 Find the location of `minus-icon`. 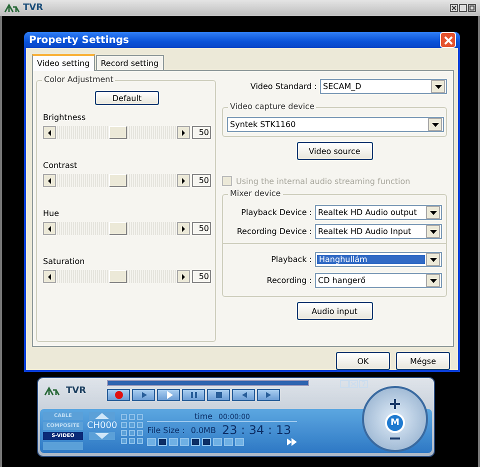

minus-icon is located at coordinates (395, 438).